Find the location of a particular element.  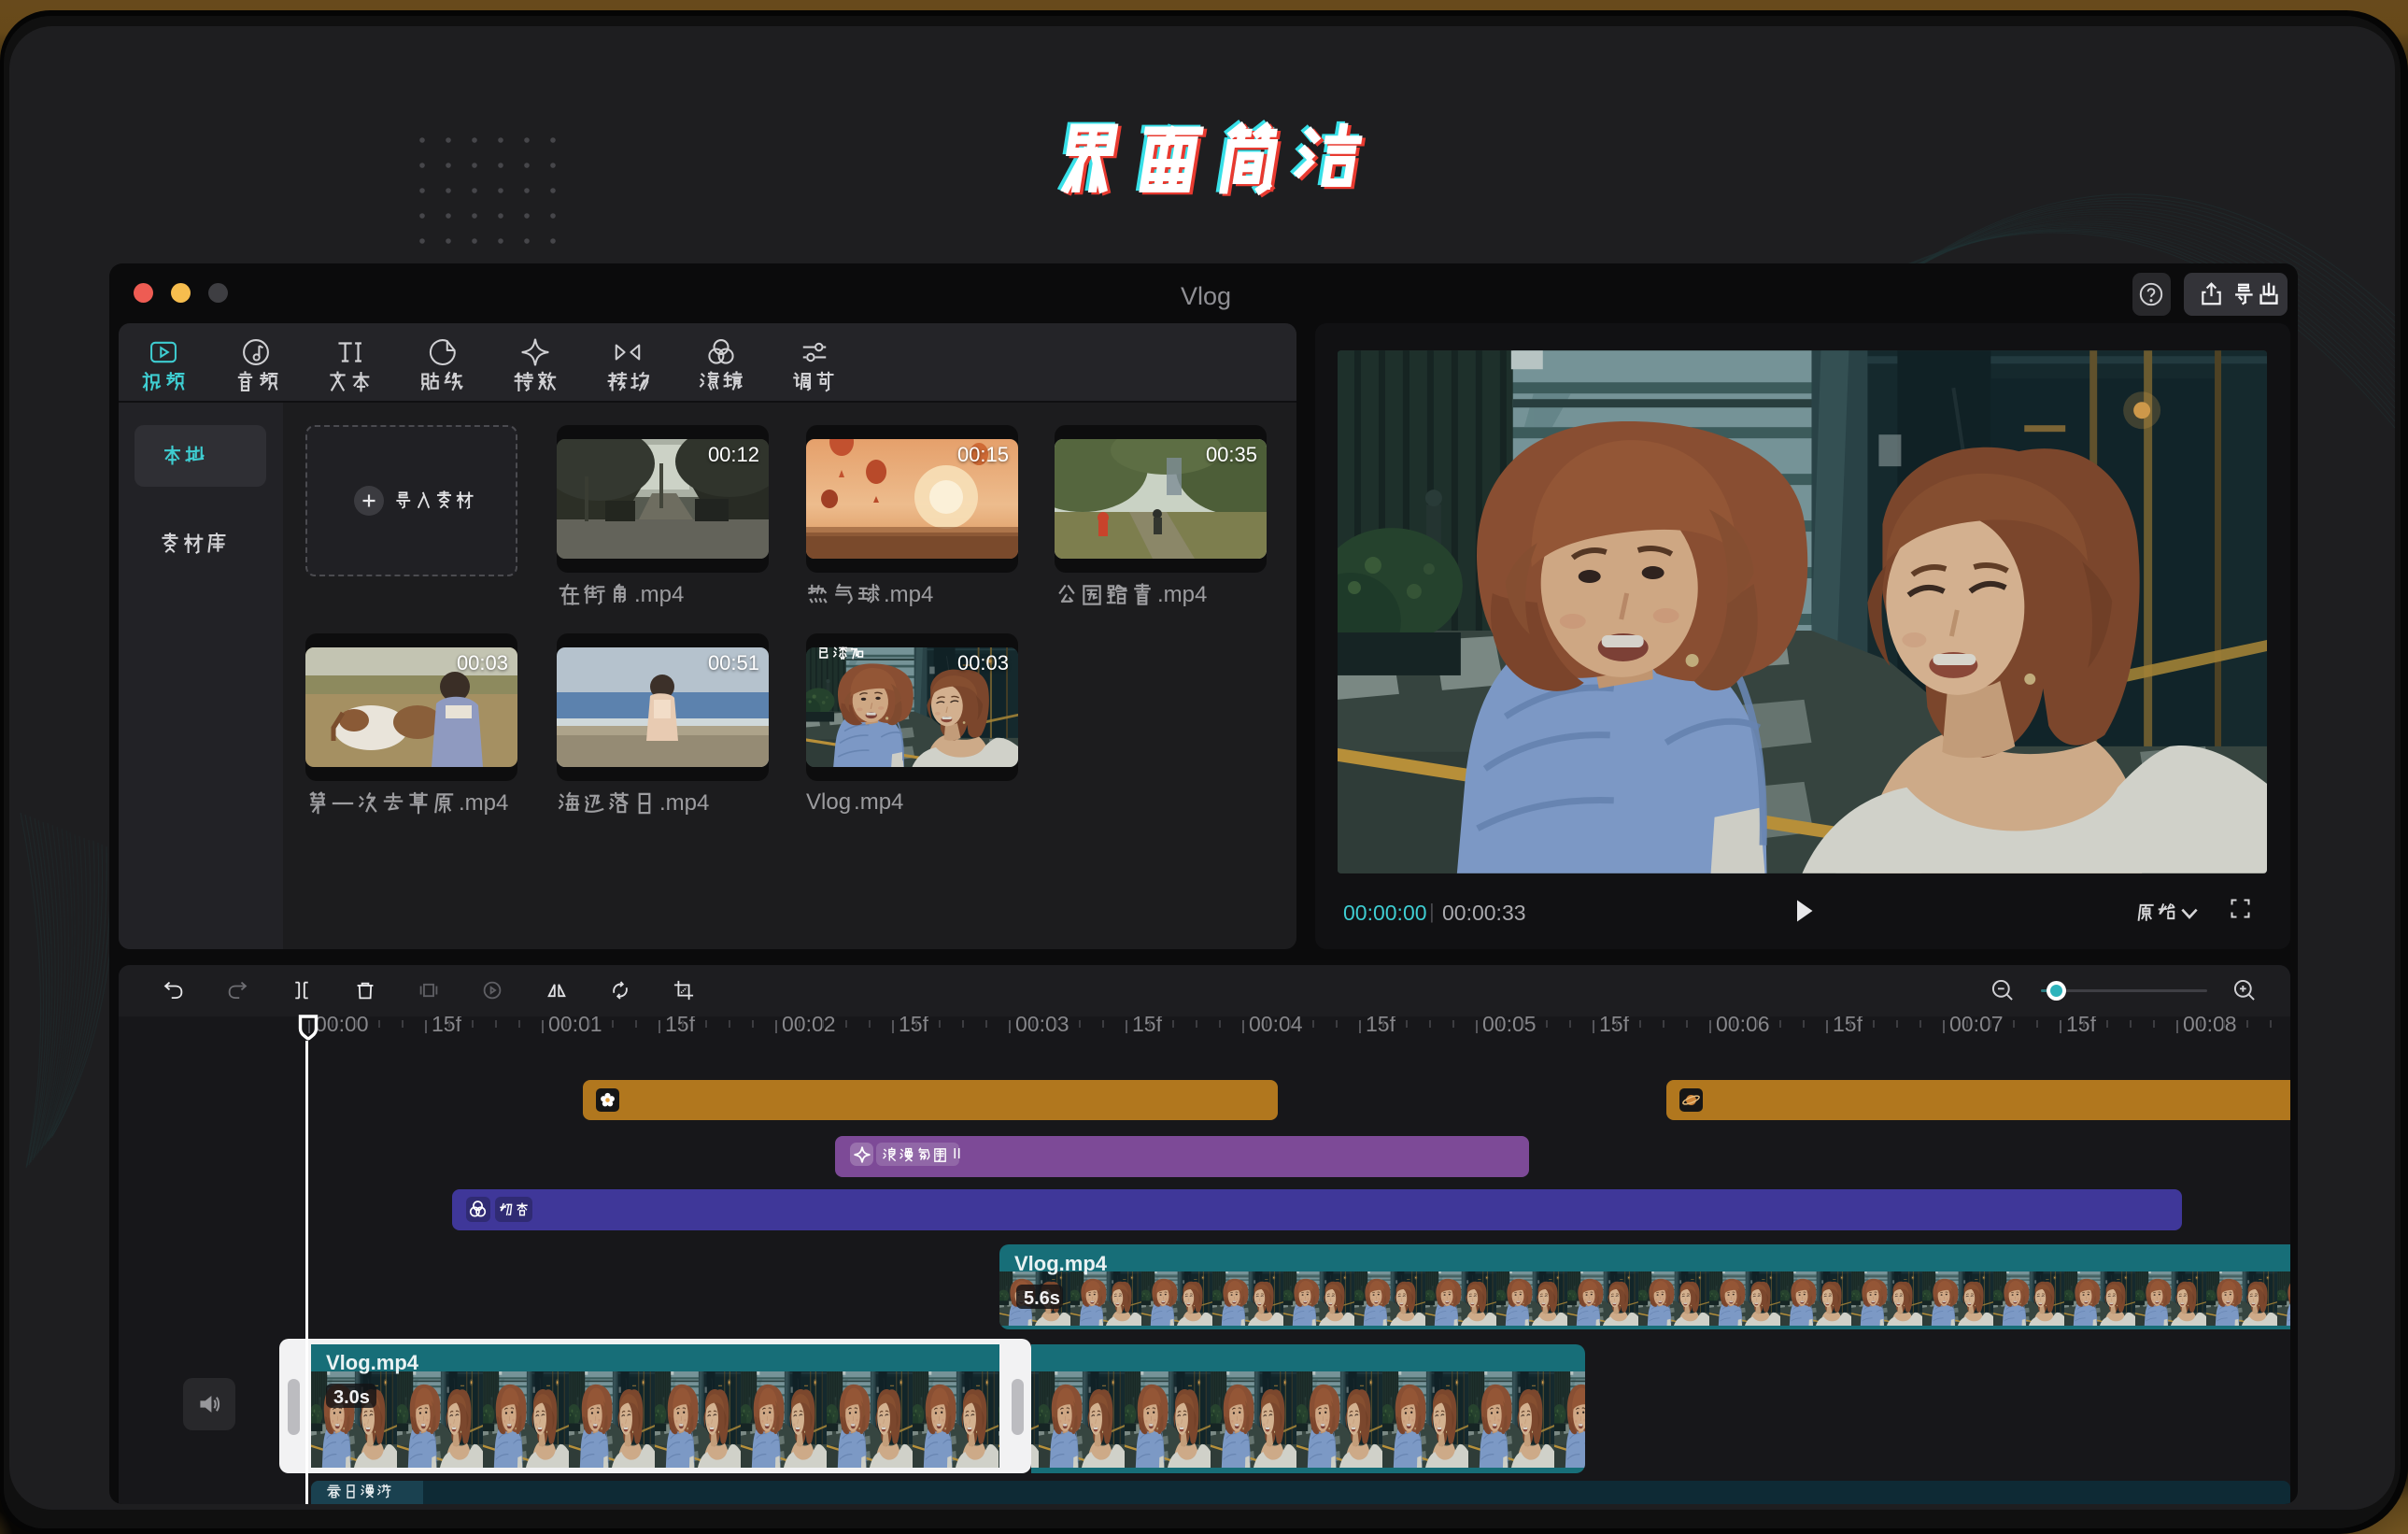

svg-text: 00:02 is located at coordinates (809, 1026).